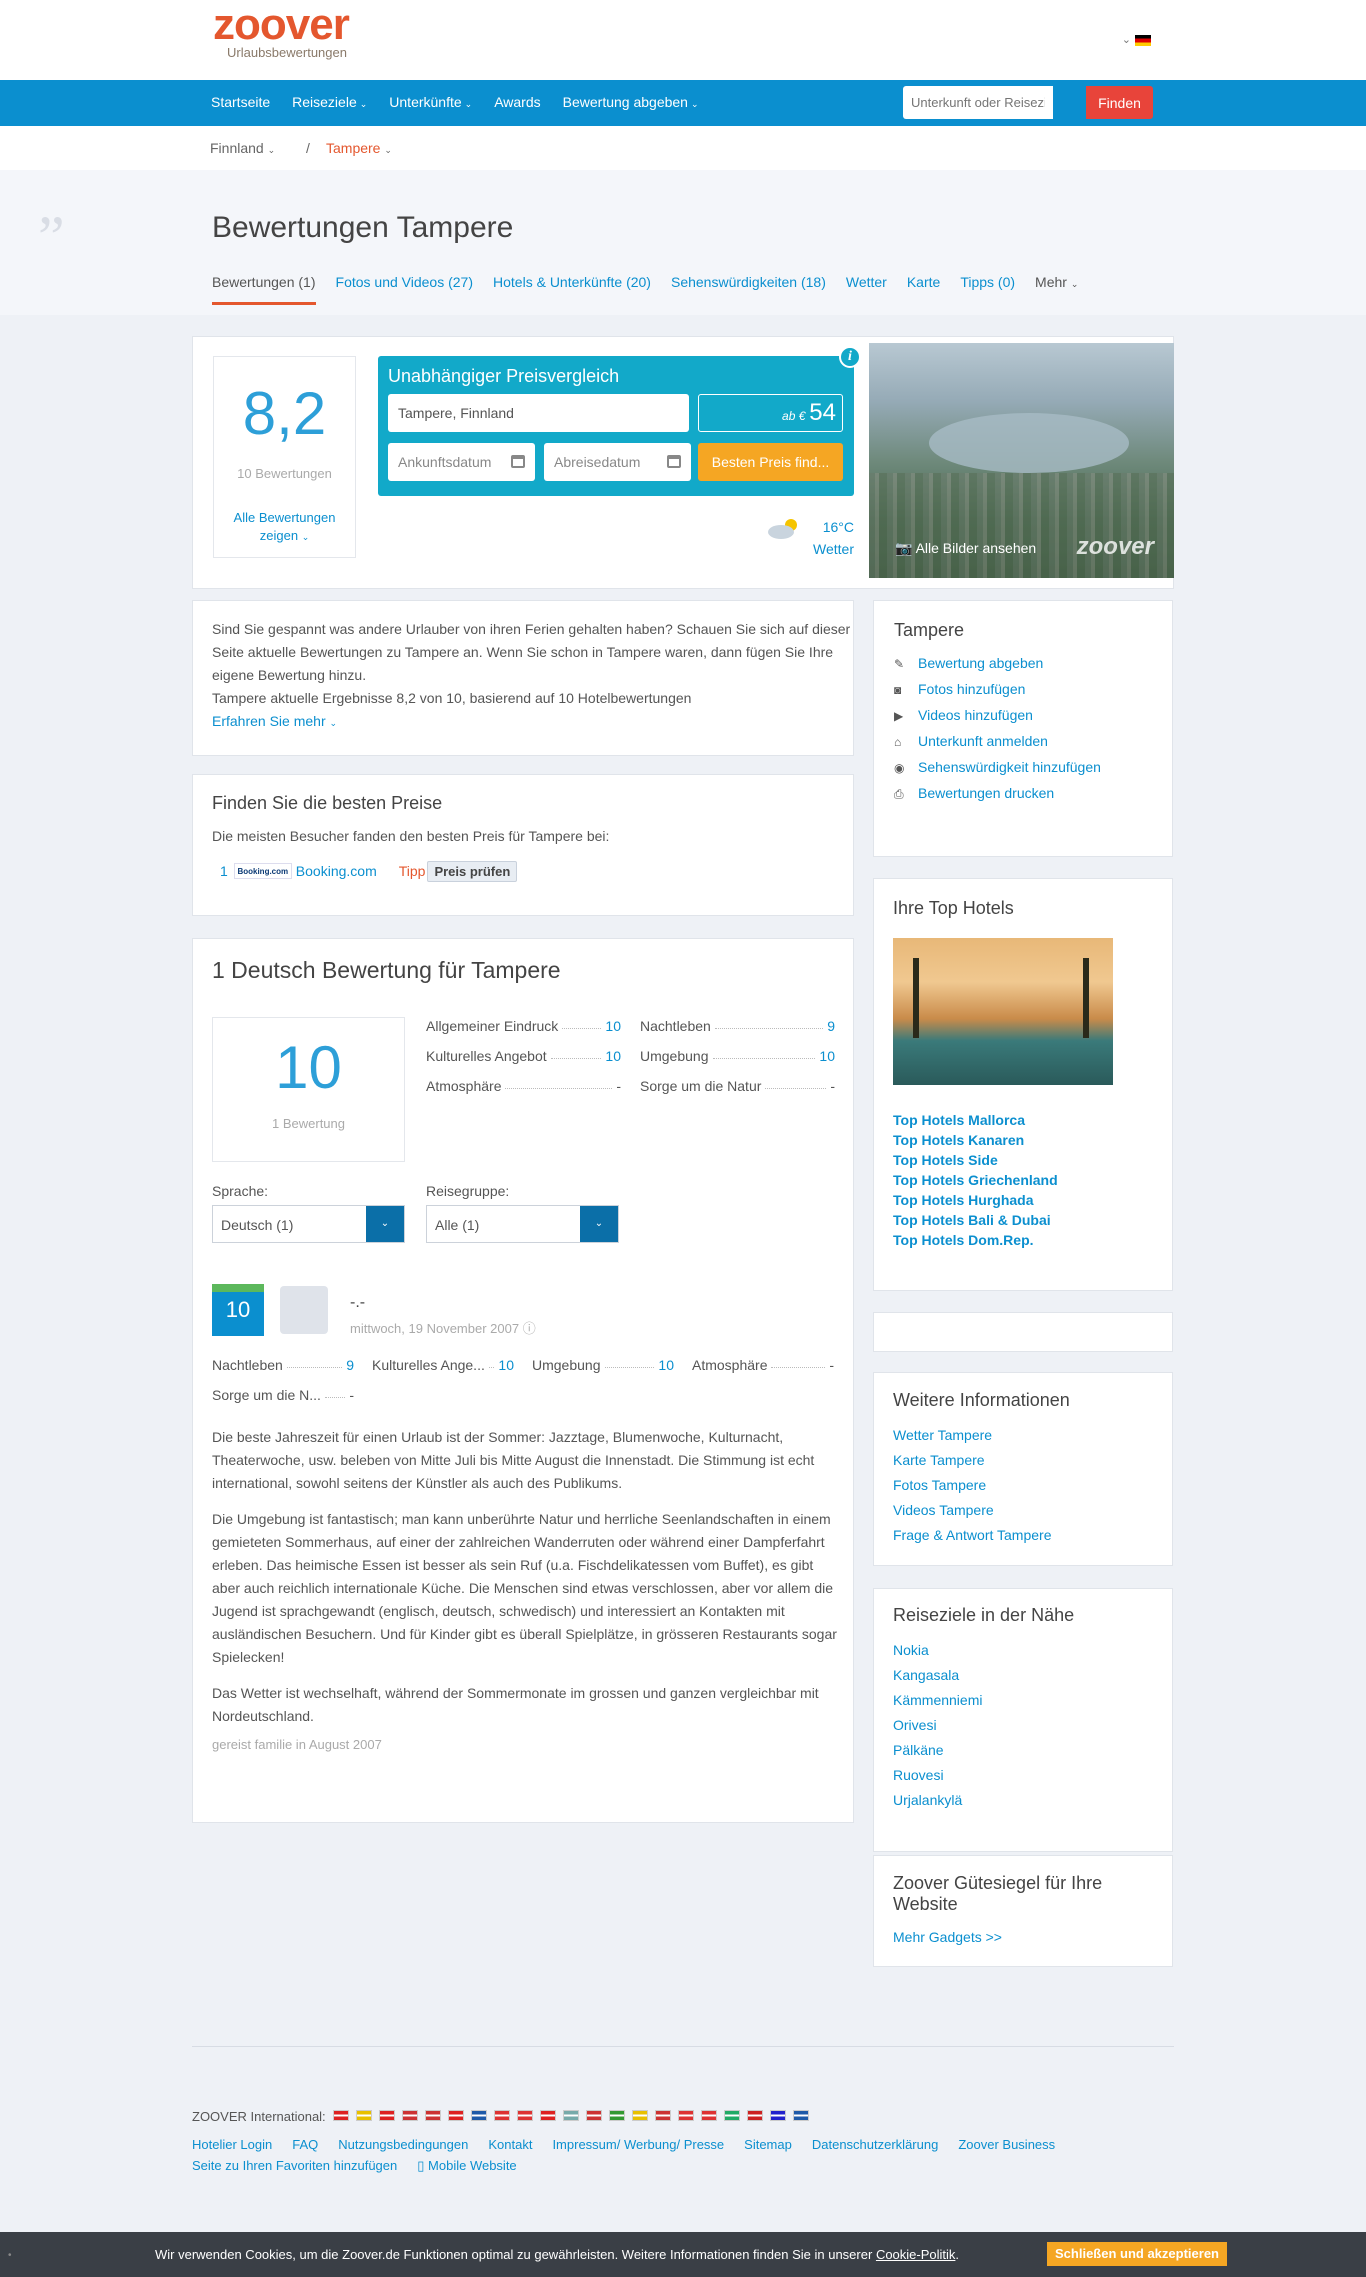 The width and height of the screenshot is (1366, 2277). Describe the element at coordinates (981, 1514) in the screenshot. I see `info-link: Videos Tampere` at that location.